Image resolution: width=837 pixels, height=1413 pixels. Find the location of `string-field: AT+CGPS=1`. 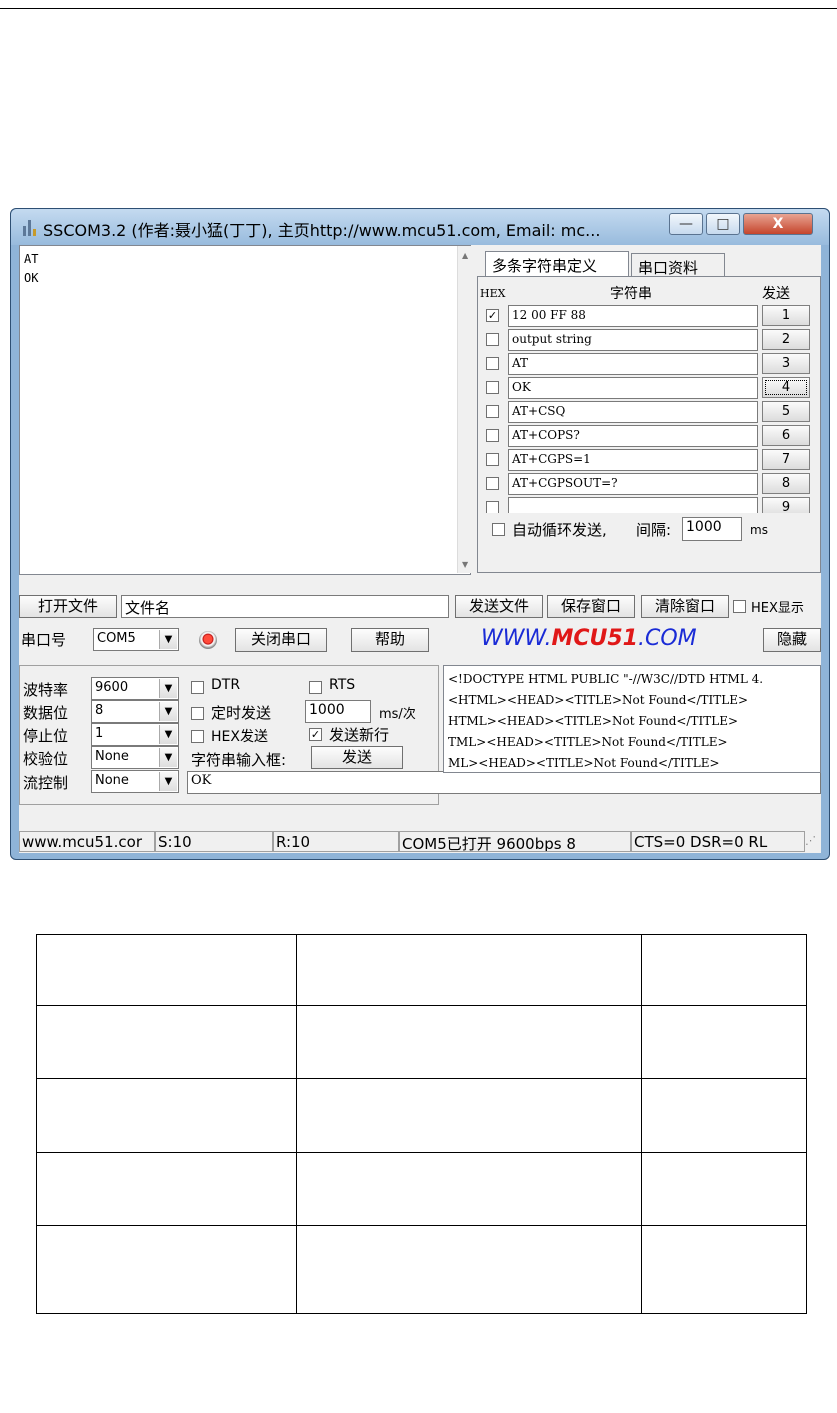

string-field: AT+CGPS=1 is located at coordinates (633, 460).